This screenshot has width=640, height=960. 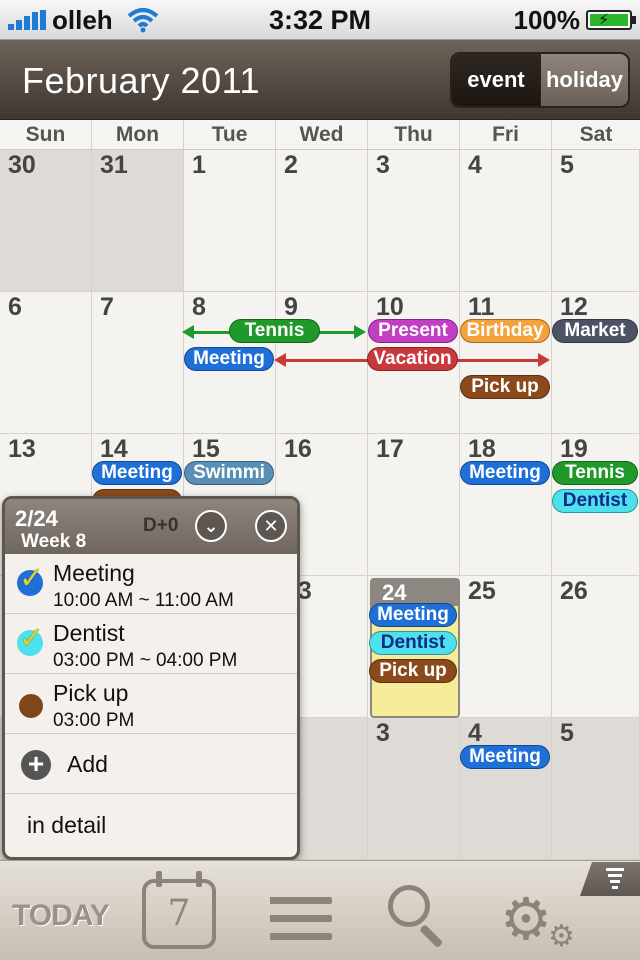 I want to click on day-number: 16, so click(x=298, y=449).